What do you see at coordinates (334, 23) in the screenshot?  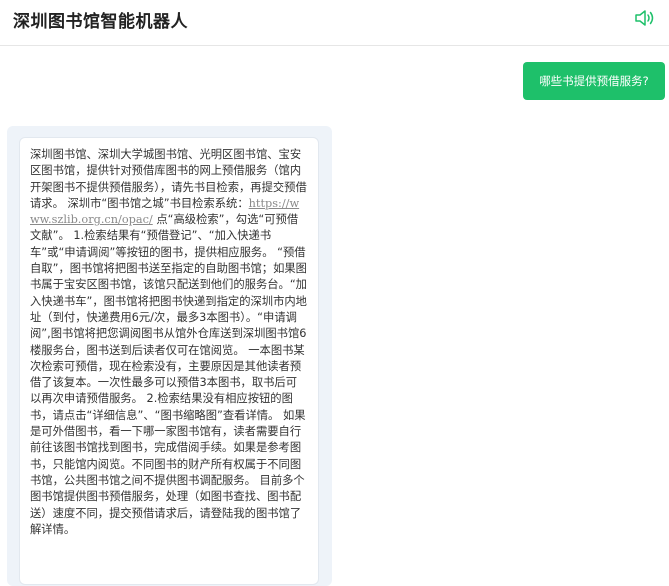 I see `app-header: 深圳图书馆智能机器人` at bounding box center [334, 23].